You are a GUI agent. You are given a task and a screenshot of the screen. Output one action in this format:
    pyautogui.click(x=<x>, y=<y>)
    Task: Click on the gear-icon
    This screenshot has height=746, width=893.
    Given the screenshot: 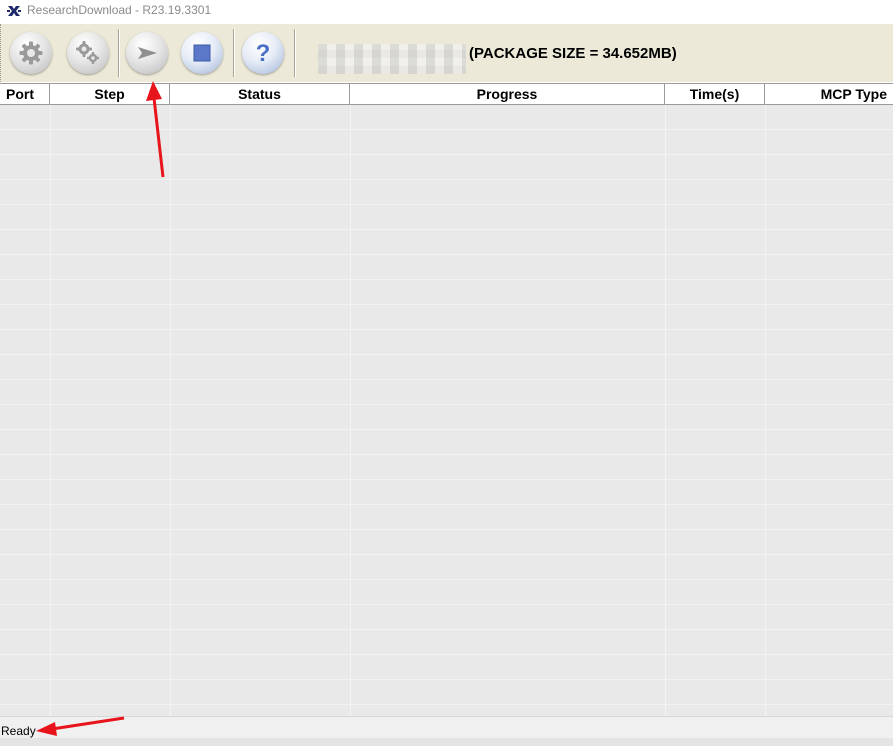 What is the action you would take?
    pyautogui.click(x=31, y=53)
    